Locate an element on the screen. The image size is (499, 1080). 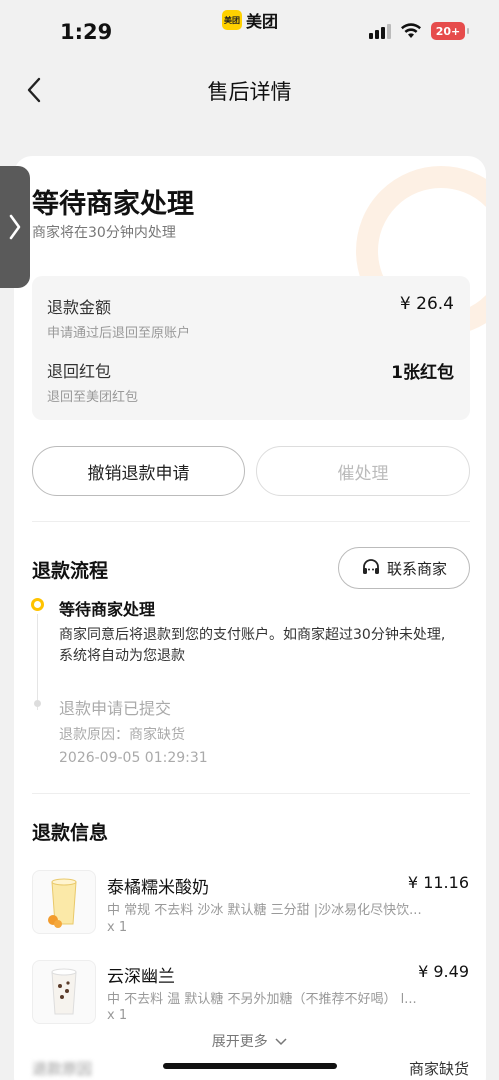
timeline-active-dot is located at coordinates (37, 604).